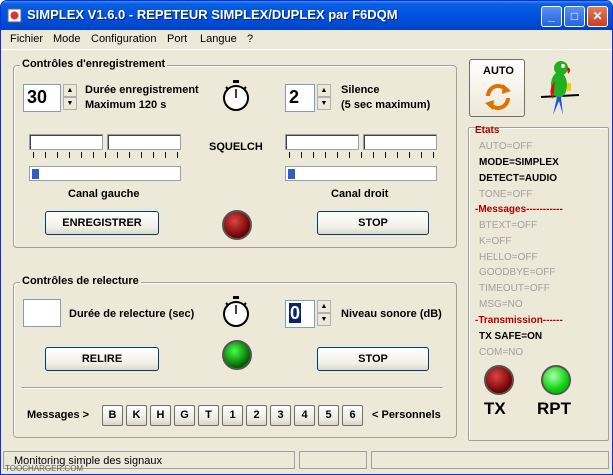  Describe the element at coordinates (597, 16) in the screenshot. I see `close-button: ✕` at that location.